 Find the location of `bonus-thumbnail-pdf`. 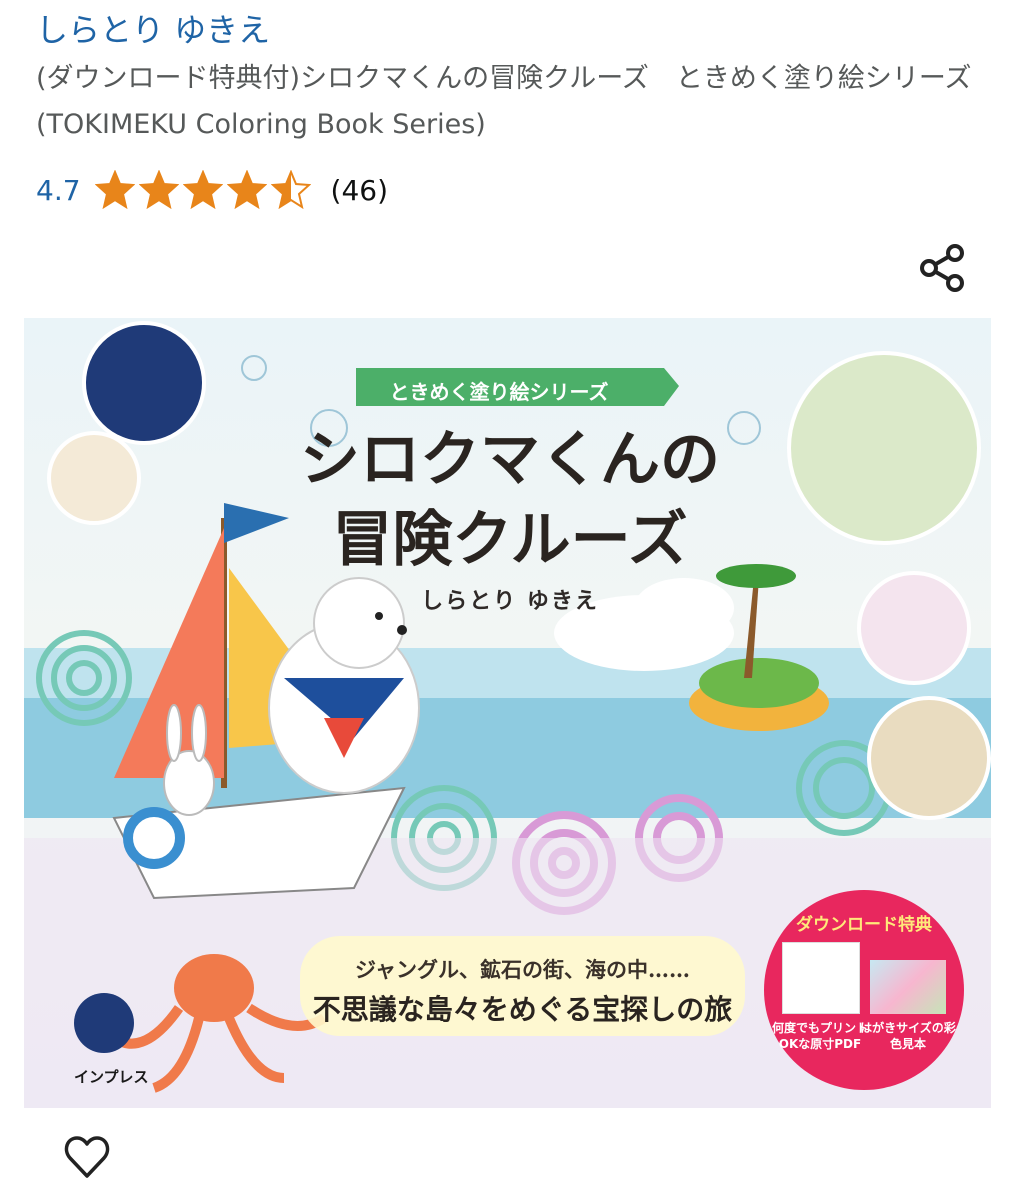

bonus-thumbnail-pdf is located at coordinates (821, 978).